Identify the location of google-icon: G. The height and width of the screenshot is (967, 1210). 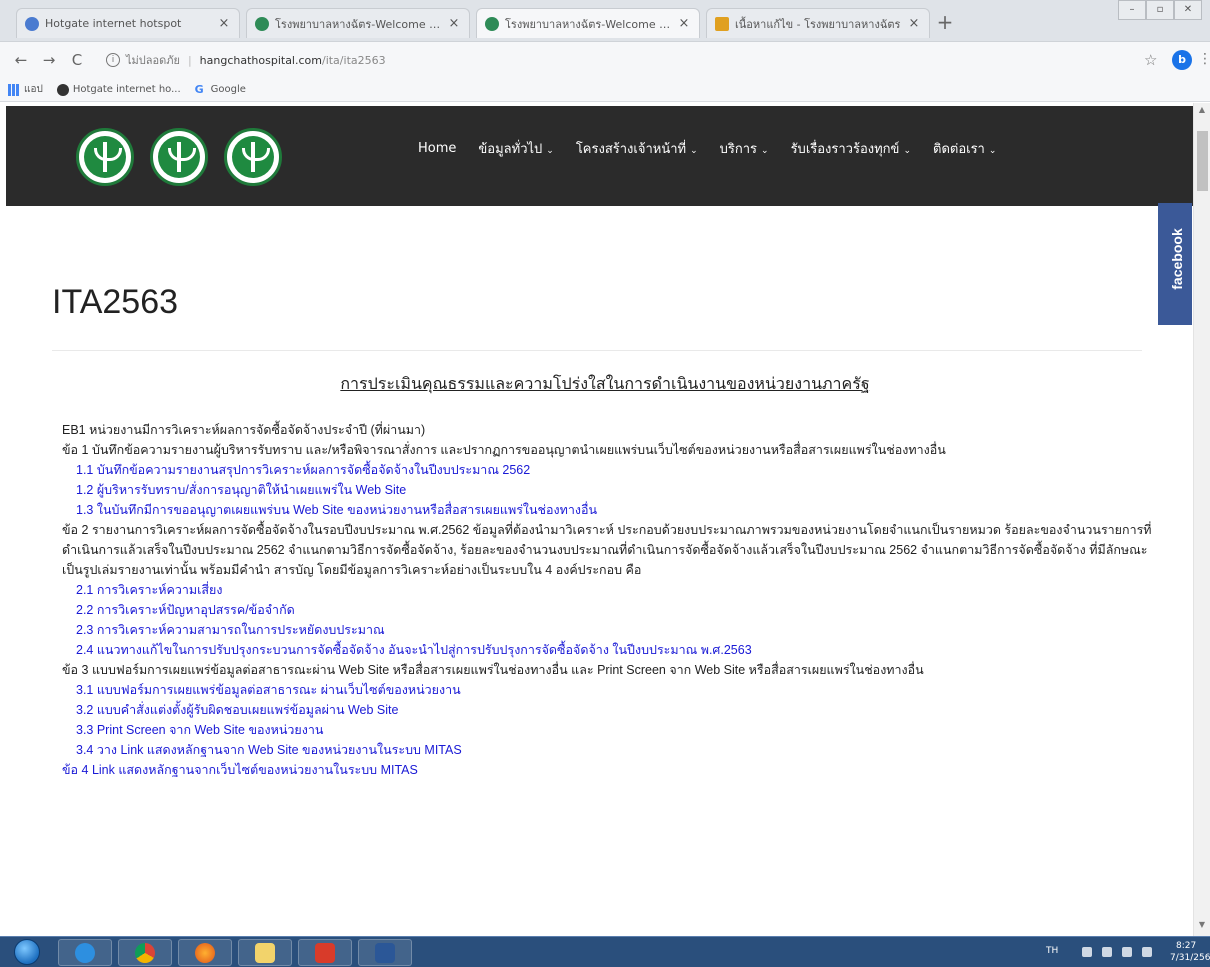
(199, 89).